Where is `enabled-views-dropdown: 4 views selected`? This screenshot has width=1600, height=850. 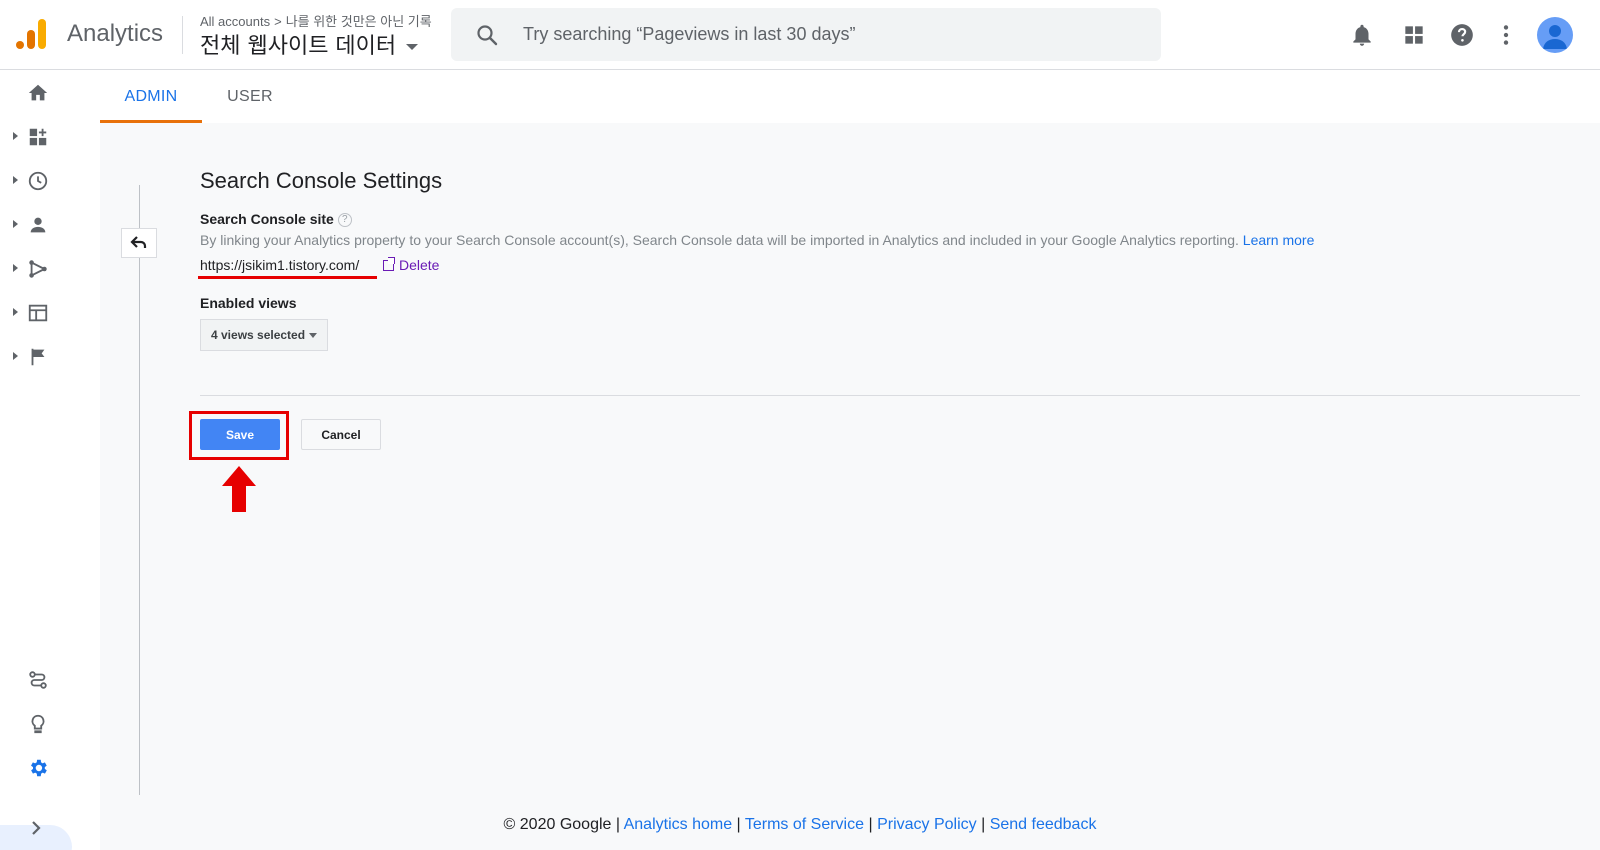
enabled-views-dropdown: 4 views selected is located at coordinates (264, 335).